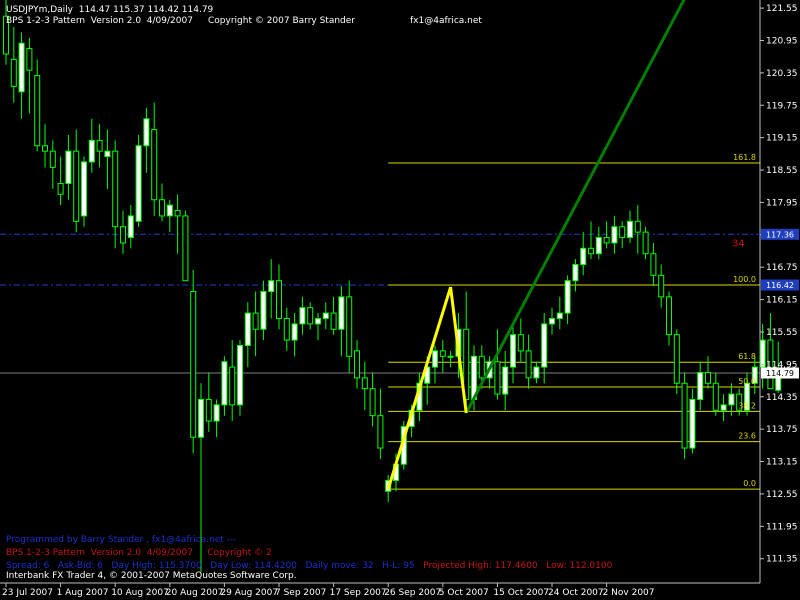 The height and width of the screenshot is (600, 800). What do you see at coordinates (747, 405) in the screenshot?
I see `fib-label: 38.2` at bounding box center [747, 405].